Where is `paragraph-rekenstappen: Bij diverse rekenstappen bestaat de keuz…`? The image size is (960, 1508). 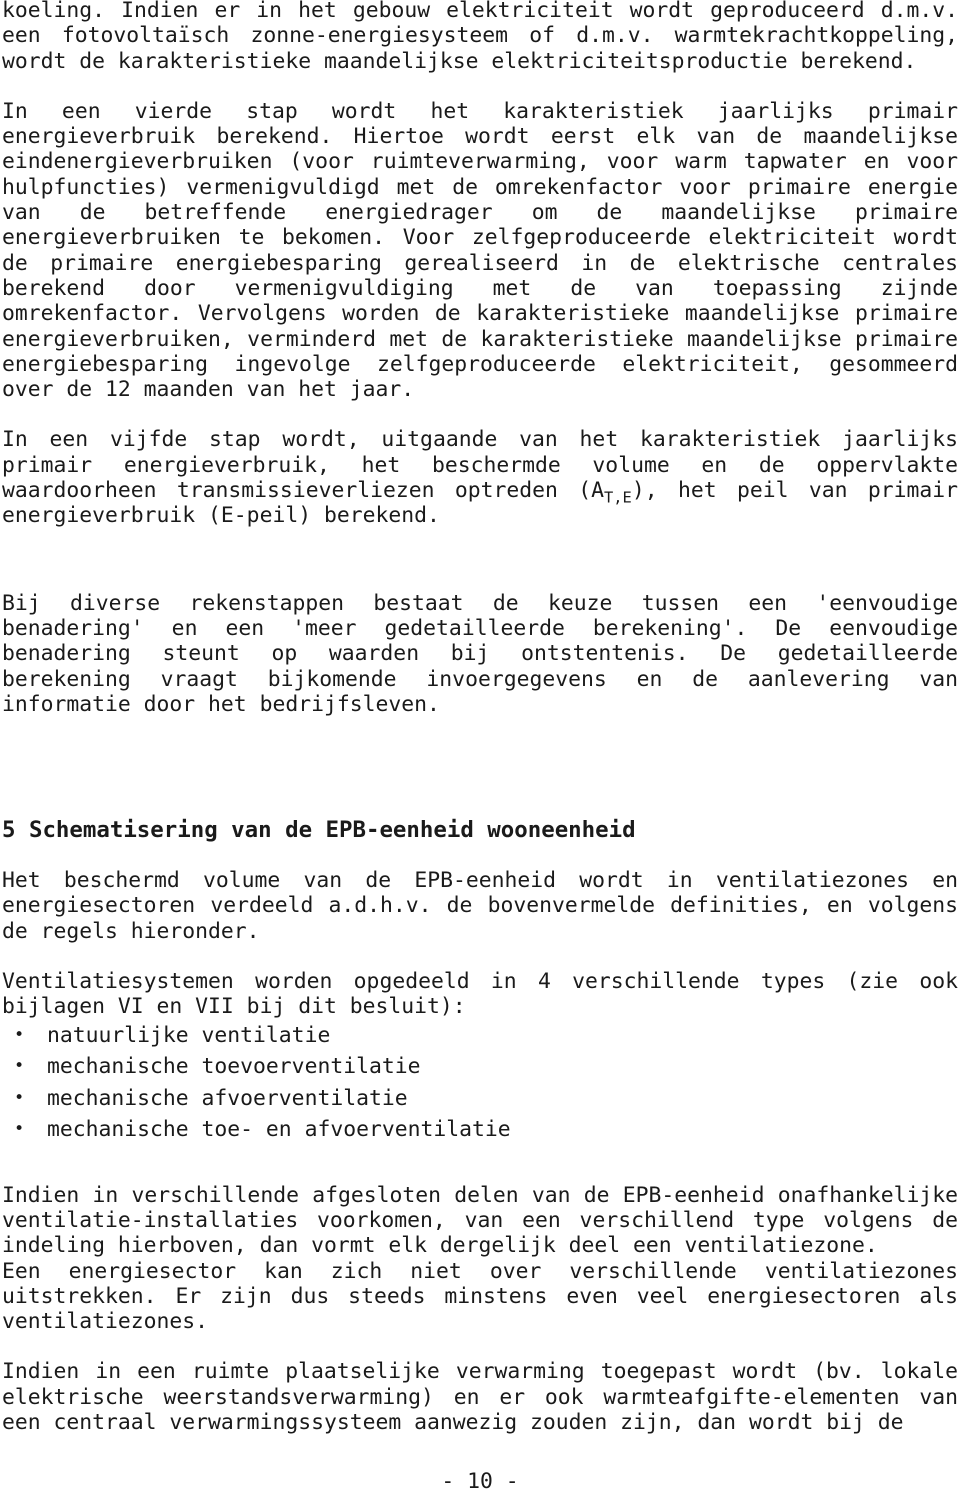
paragraph-rekenstappen: Bij diverse rekenstappen bestaat de keuz… is located at coordinates (480, 653).